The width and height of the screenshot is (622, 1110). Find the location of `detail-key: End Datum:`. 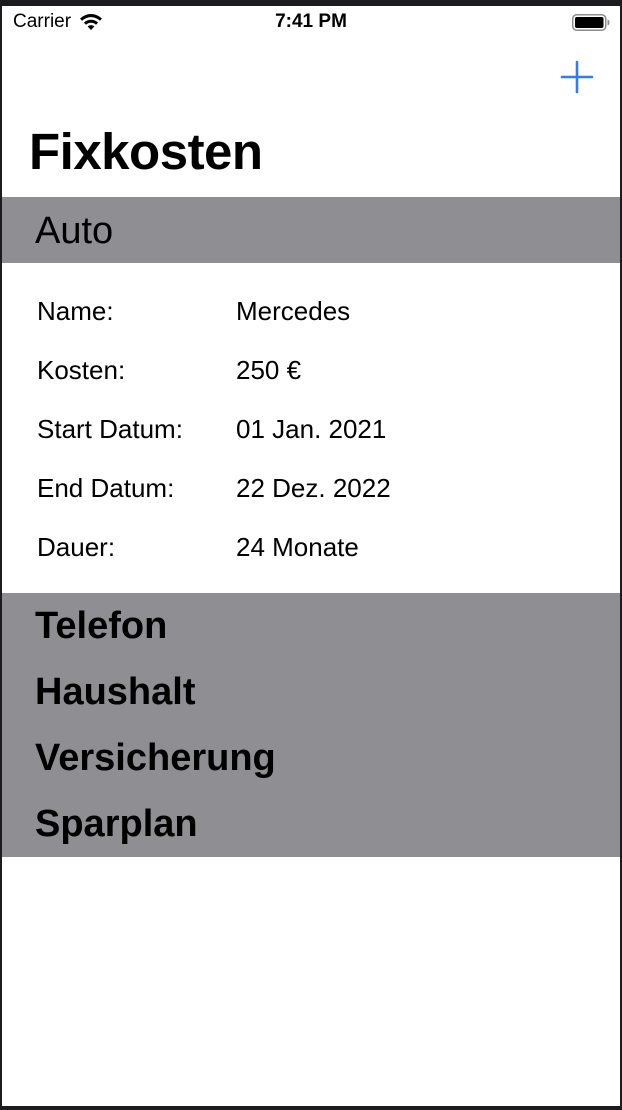

detail-key: End Datum: is located at coordinates (106, 488).